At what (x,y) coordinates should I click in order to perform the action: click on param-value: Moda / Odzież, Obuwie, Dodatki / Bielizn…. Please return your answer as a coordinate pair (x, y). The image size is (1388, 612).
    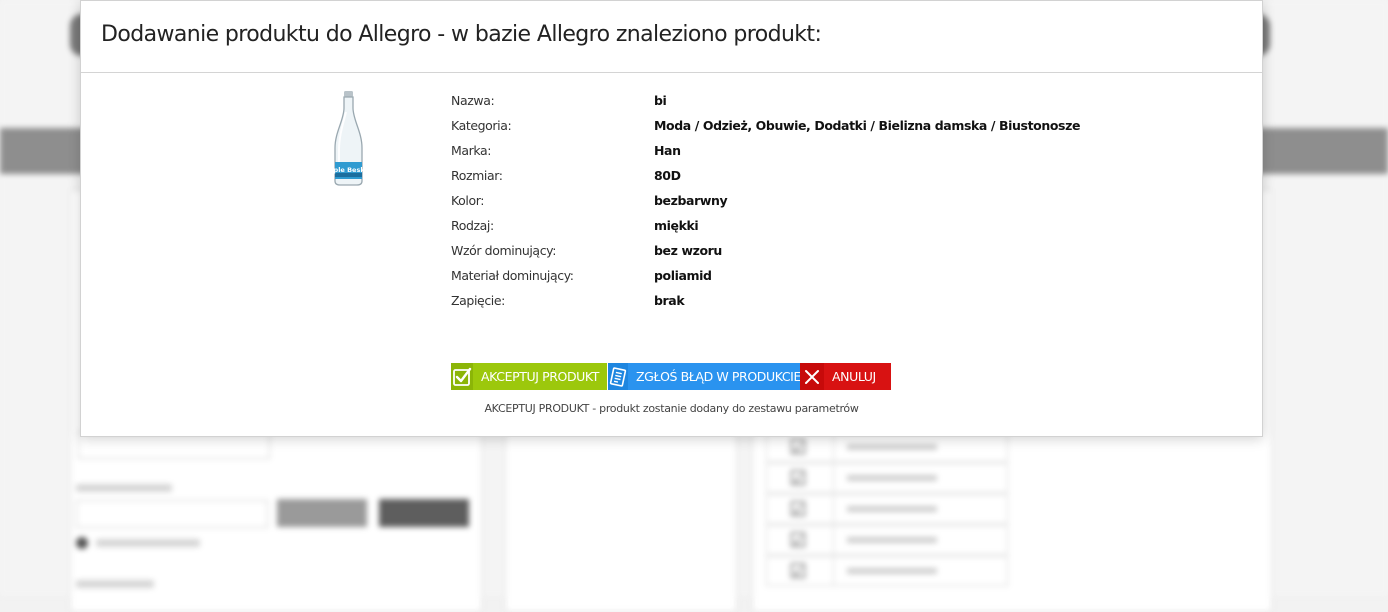
    Looking at the image, I should click on (867, 125).